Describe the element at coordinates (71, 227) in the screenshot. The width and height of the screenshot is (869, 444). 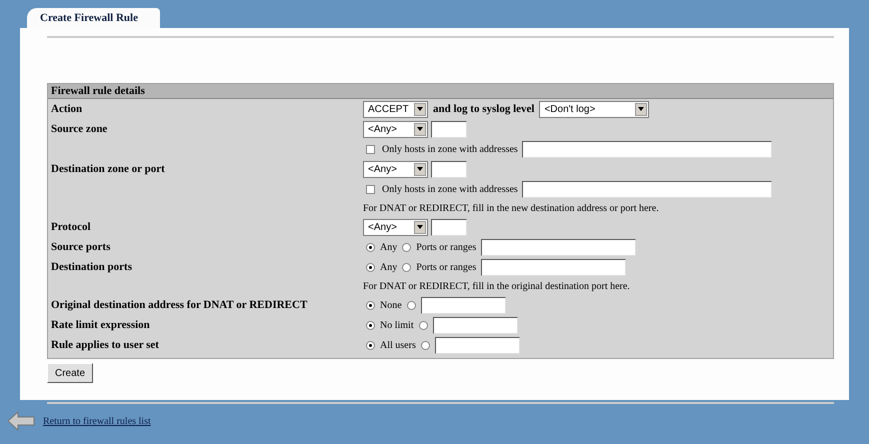
I see `field-label: Protocol` at that location.